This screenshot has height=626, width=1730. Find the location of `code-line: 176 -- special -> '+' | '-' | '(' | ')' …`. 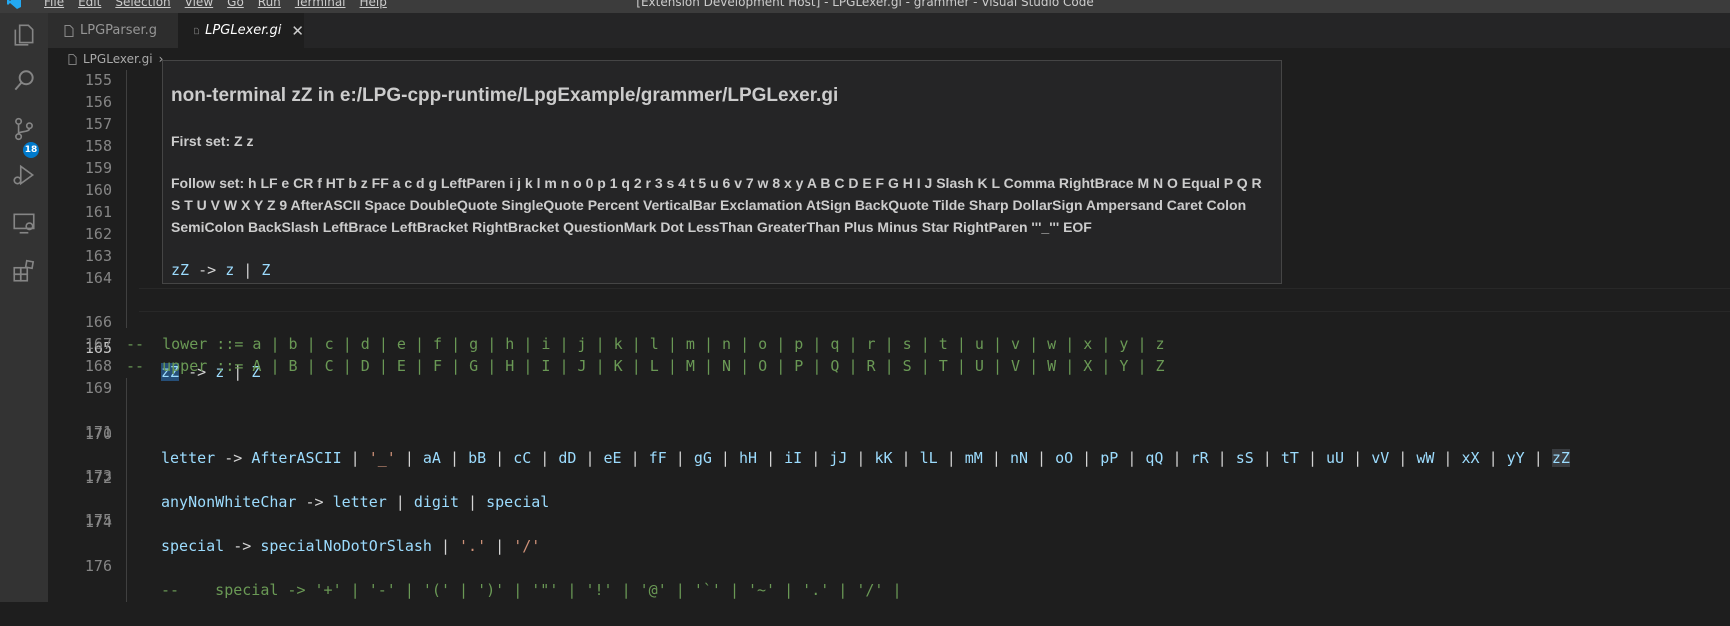

code-line: 176 -- special -> '+' | '-' | '(' | ')' … is located at coordinates (889, 564).